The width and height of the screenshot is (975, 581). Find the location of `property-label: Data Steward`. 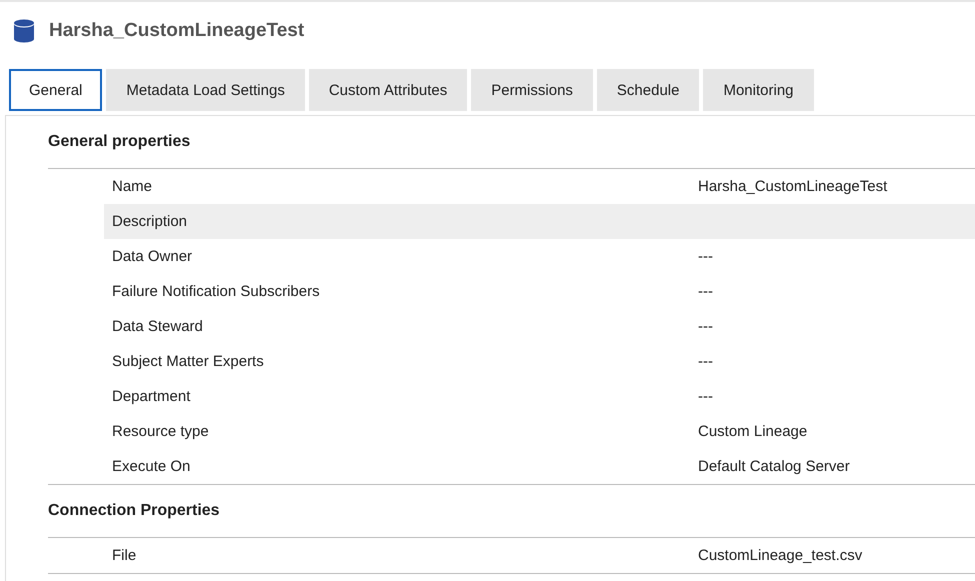

property-label: Data Steward is located at coordinates (158, 326).